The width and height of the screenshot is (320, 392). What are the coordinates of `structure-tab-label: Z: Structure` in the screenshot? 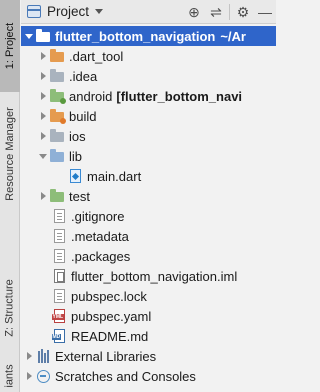 It's located at (10, 308).